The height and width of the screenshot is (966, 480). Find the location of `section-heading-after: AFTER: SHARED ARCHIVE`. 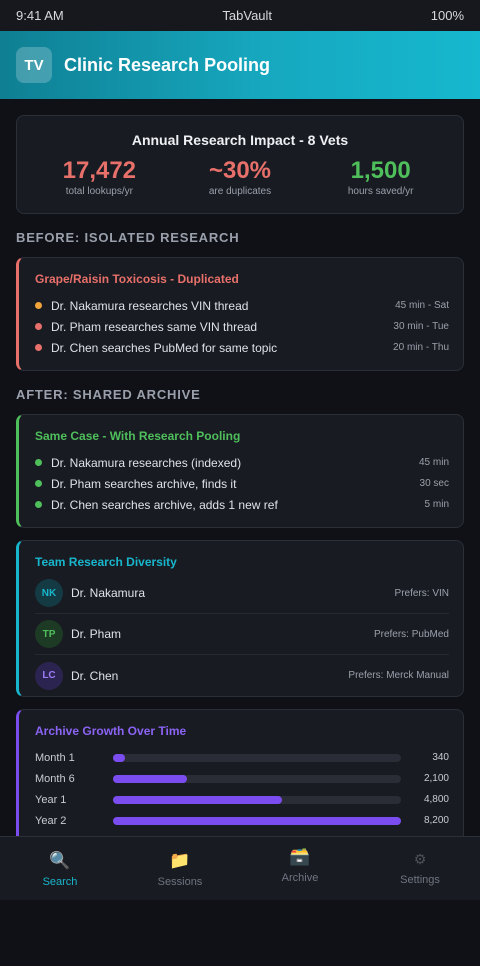

section-heading-after: AFTER: SHARED ARCHIVE is located at coordinates (108, 394).